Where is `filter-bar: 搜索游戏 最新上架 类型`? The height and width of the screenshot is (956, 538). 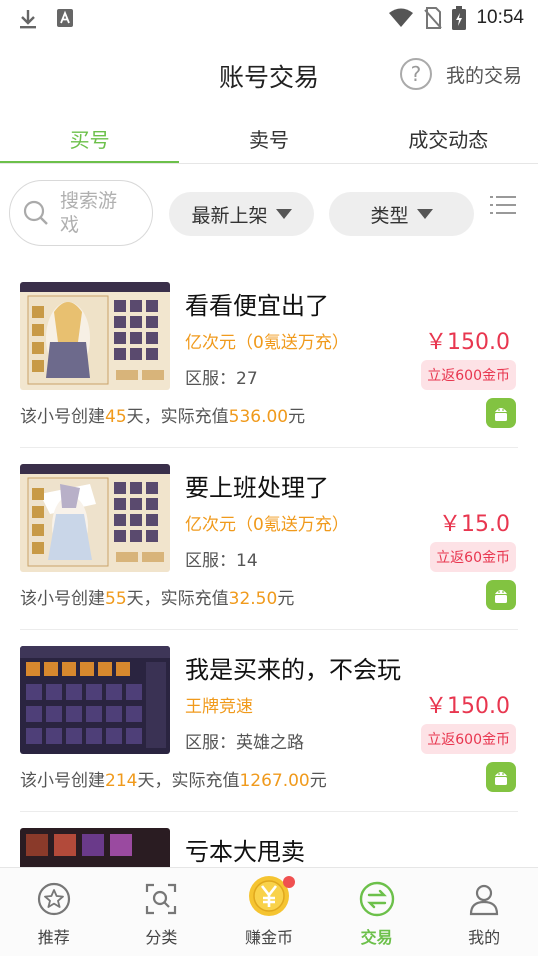
filter-bar: 搜索游戏 最新上架 类型 is located at coordinates (269, 214).